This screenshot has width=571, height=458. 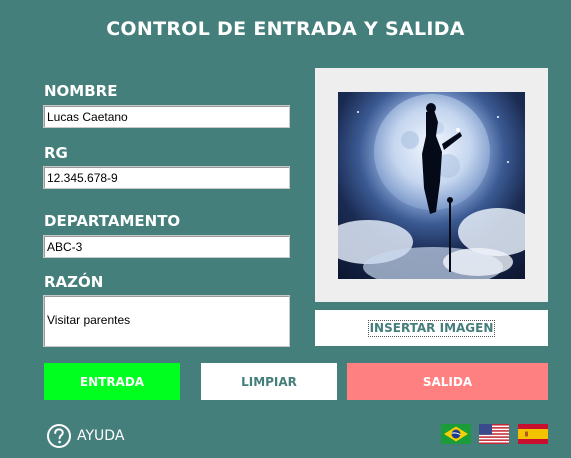 I want to click on razon-label: RAZÓN, so click(x=74, y=282).